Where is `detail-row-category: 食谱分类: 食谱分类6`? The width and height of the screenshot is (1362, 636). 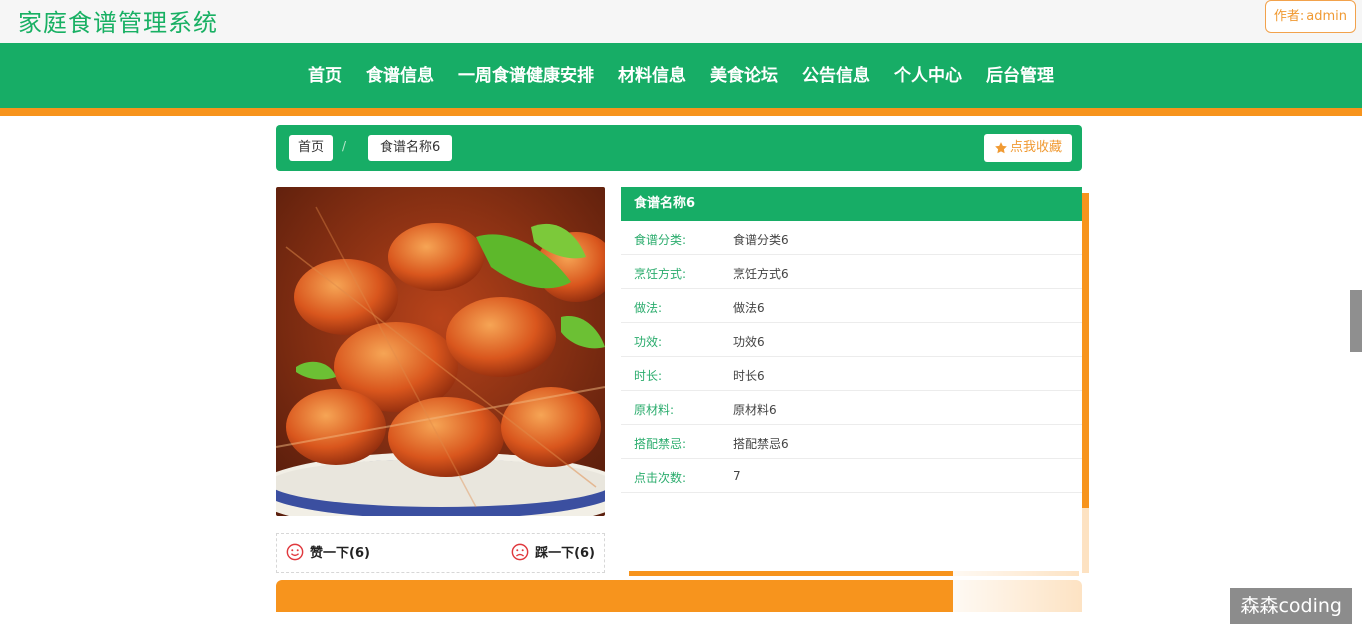 detail-row-category: 食谱分类: 食谱分类6 is located at coordinates (851, 238).